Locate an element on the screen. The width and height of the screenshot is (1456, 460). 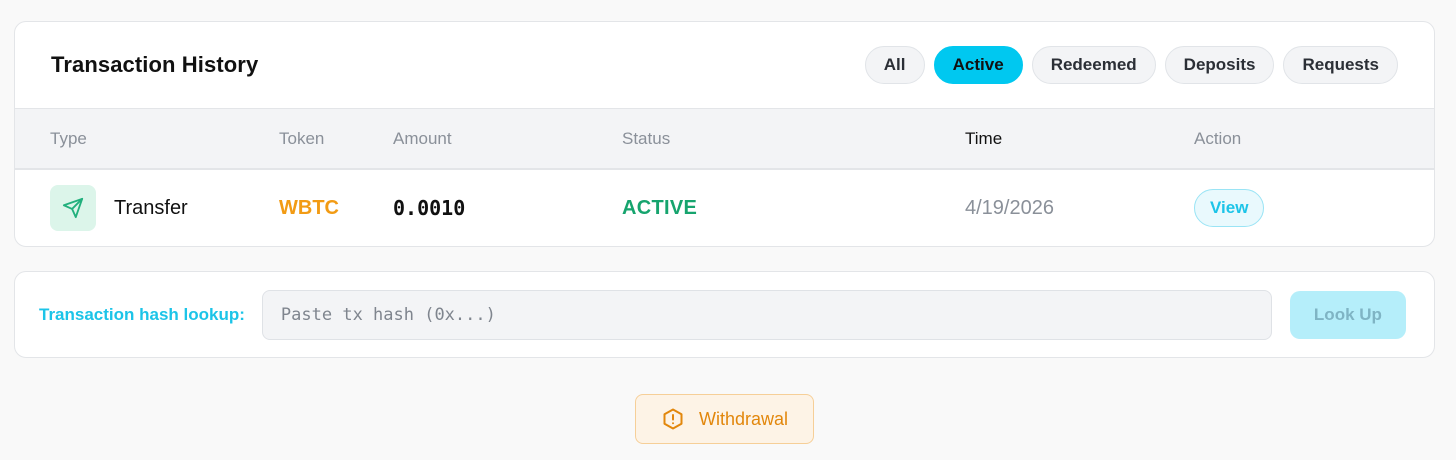
tx-hash-input is located at coordinates (766, 314).